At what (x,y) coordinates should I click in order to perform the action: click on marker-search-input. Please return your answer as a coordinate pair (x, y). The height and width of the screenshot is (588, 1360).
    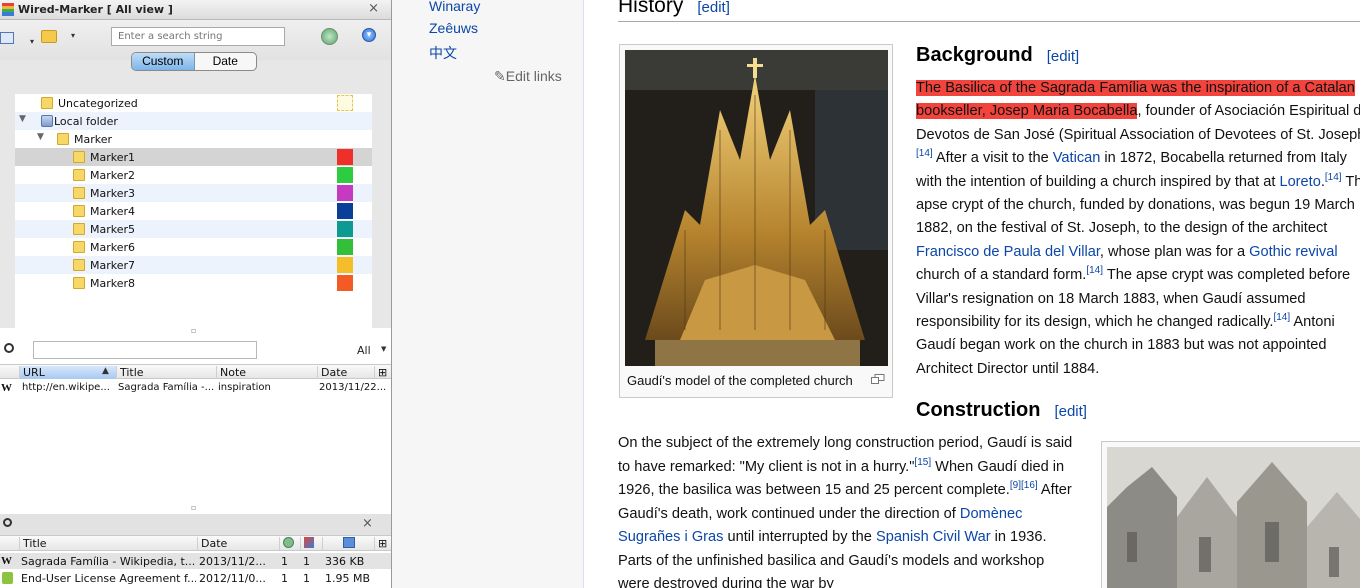
    Looking at the image, I should click on (145, 350).